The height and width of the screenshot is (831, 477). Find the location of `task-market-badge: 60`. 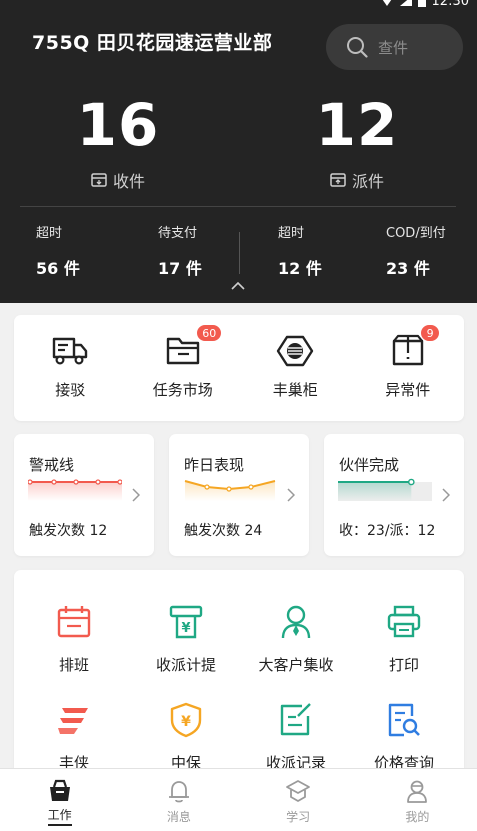

task-market-badge: 60 is located at coordinates (209, 333).